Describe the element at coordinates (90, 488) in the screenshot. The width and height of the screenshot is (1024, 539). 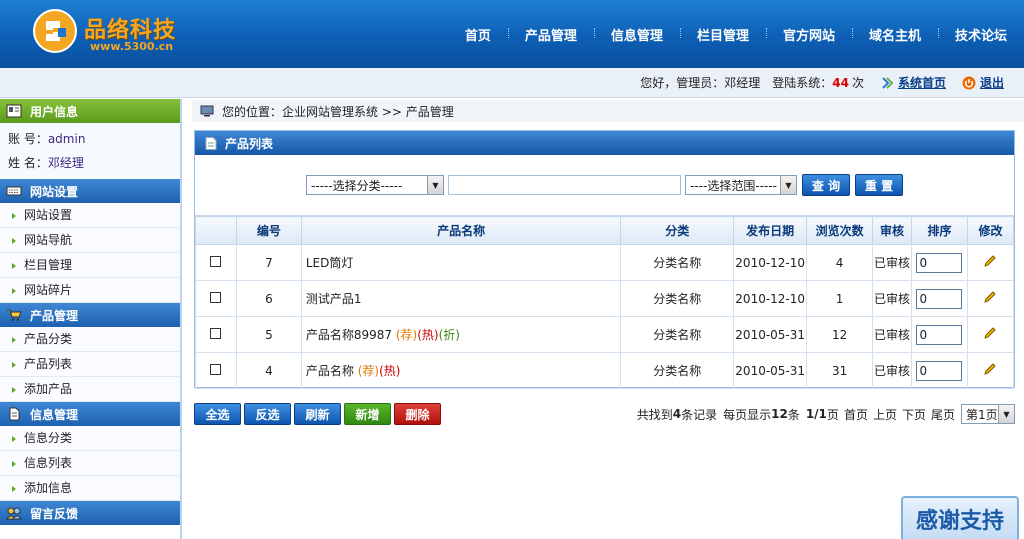
I see `sidebar-item-add-info: 添加信息` at that location.